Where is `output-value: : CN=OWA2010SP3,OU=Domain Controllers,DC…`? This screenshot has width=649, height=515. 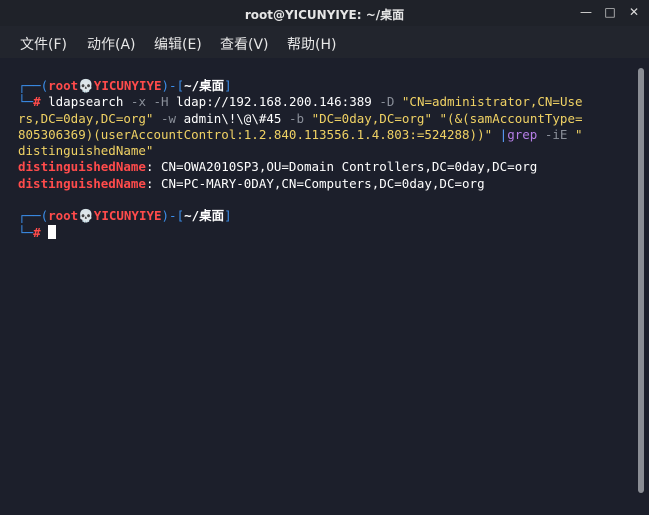 output-value: : CN=OWA2010SP3,OU=Domain Controllers,DC… is located at coordinates (341, 167).